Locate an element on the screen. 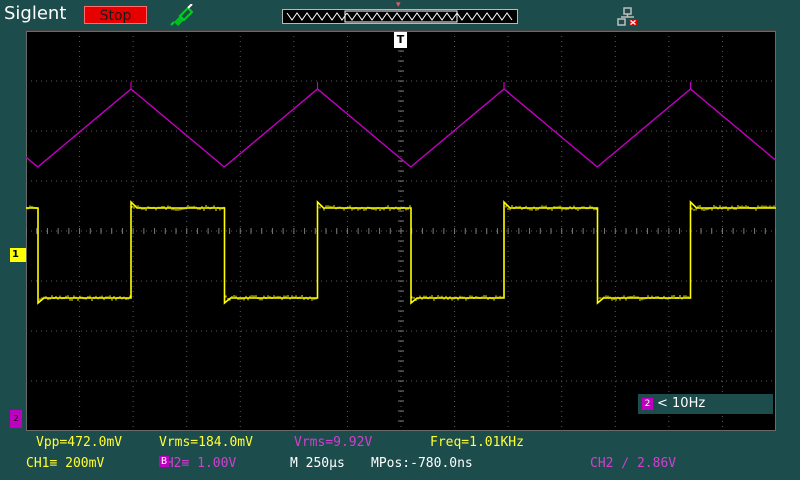 Image resolution: width=800 pixels, height=480 pixels. memory-position: MPos:-780.0ns is located at coordinates (422, 463).